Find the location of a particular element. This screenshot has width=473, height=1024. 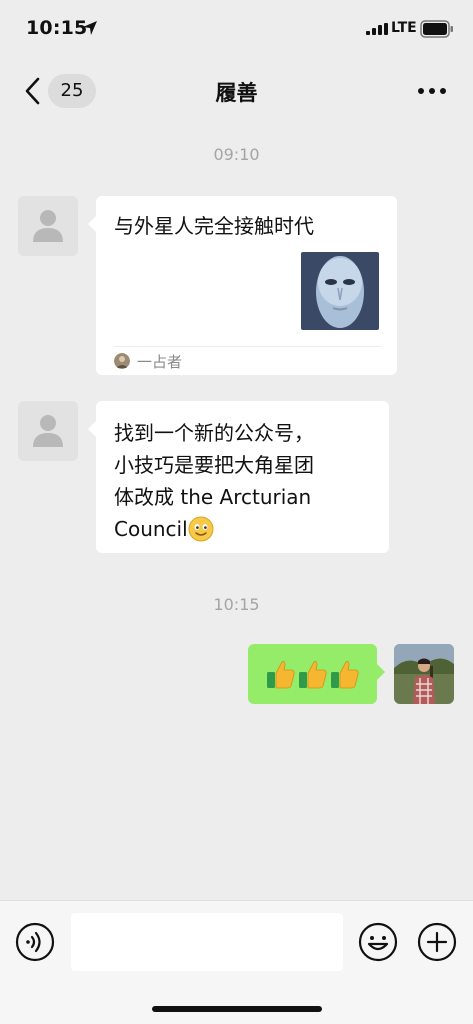

message-line: 小技巧是要把大角星团 is located at coordinates (214, 465).